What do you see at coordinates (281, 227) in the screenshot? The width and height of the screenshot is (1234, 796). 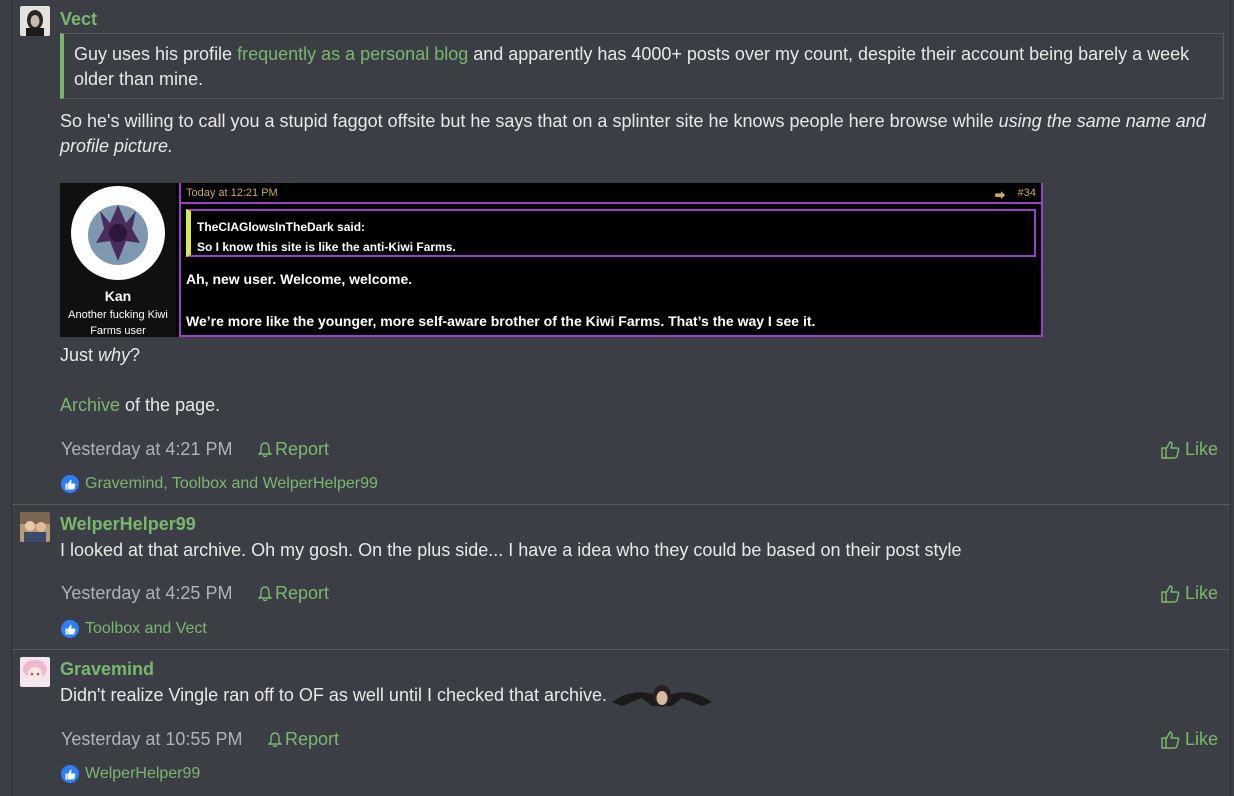 I see `embed-quote-author: TheCIAGlowsInTheDark said:` at bounding box center [281, 227].